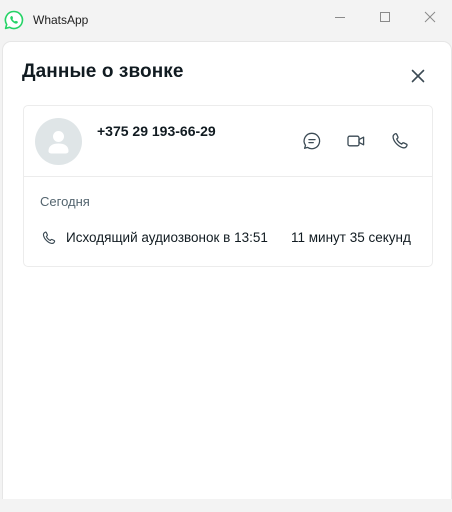 Image resolution: width=452 pixels, height=512 pixels. I want to click on whatsapp-logo-icon, so click(14, 20).